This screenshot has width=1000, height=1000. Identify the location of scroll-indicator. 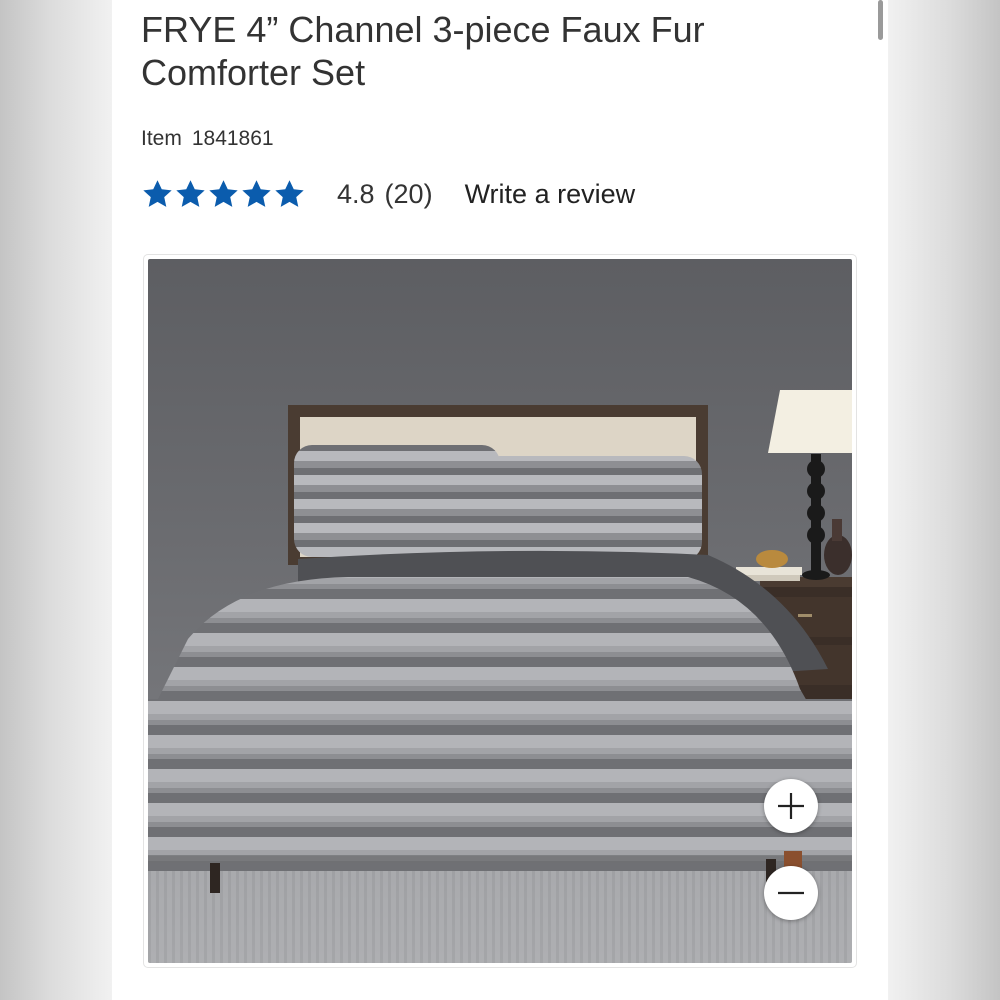
(880, 20).